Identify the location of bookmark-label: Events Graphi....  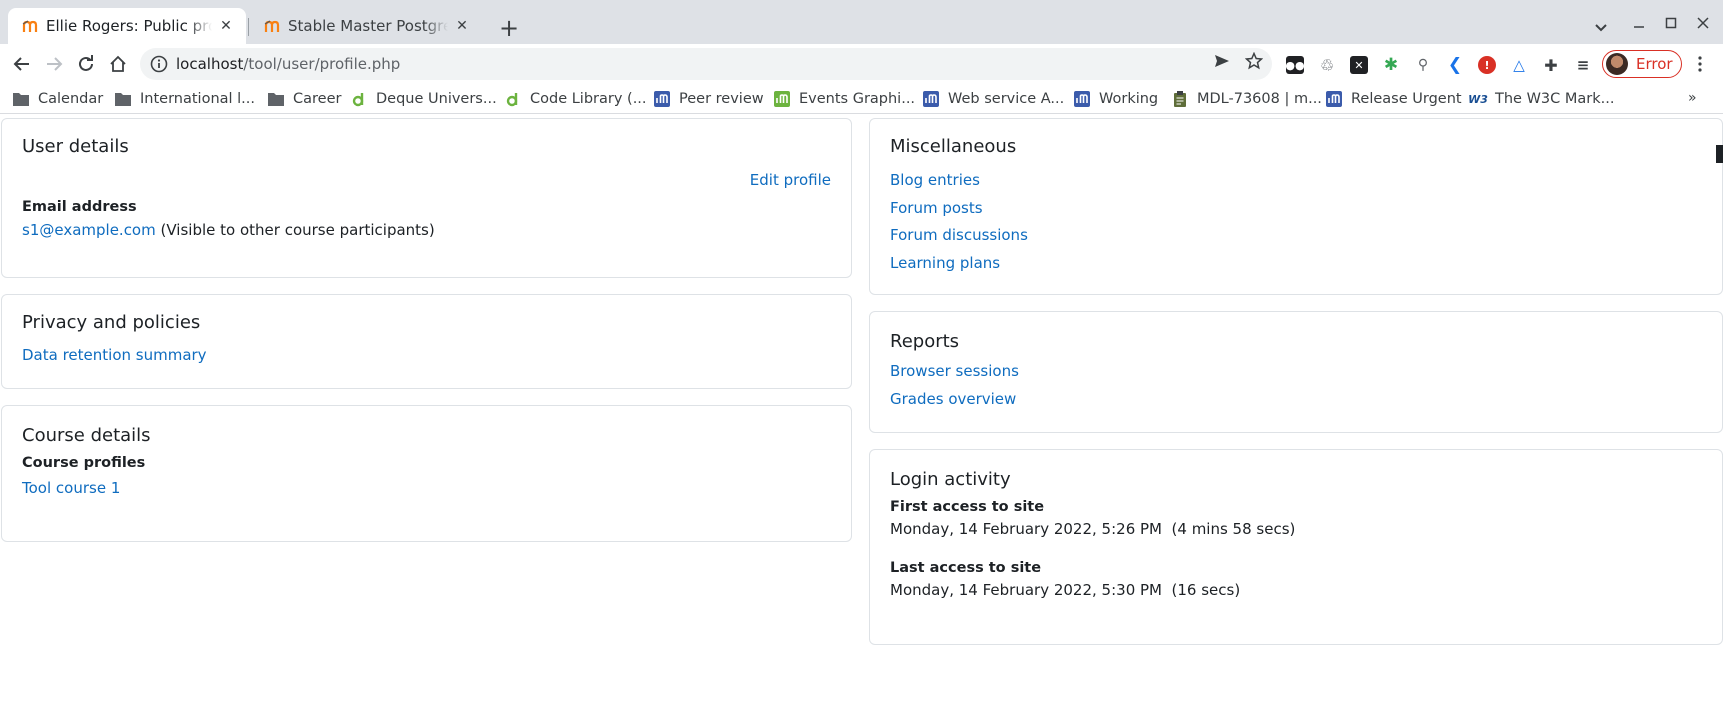
(857, 99).